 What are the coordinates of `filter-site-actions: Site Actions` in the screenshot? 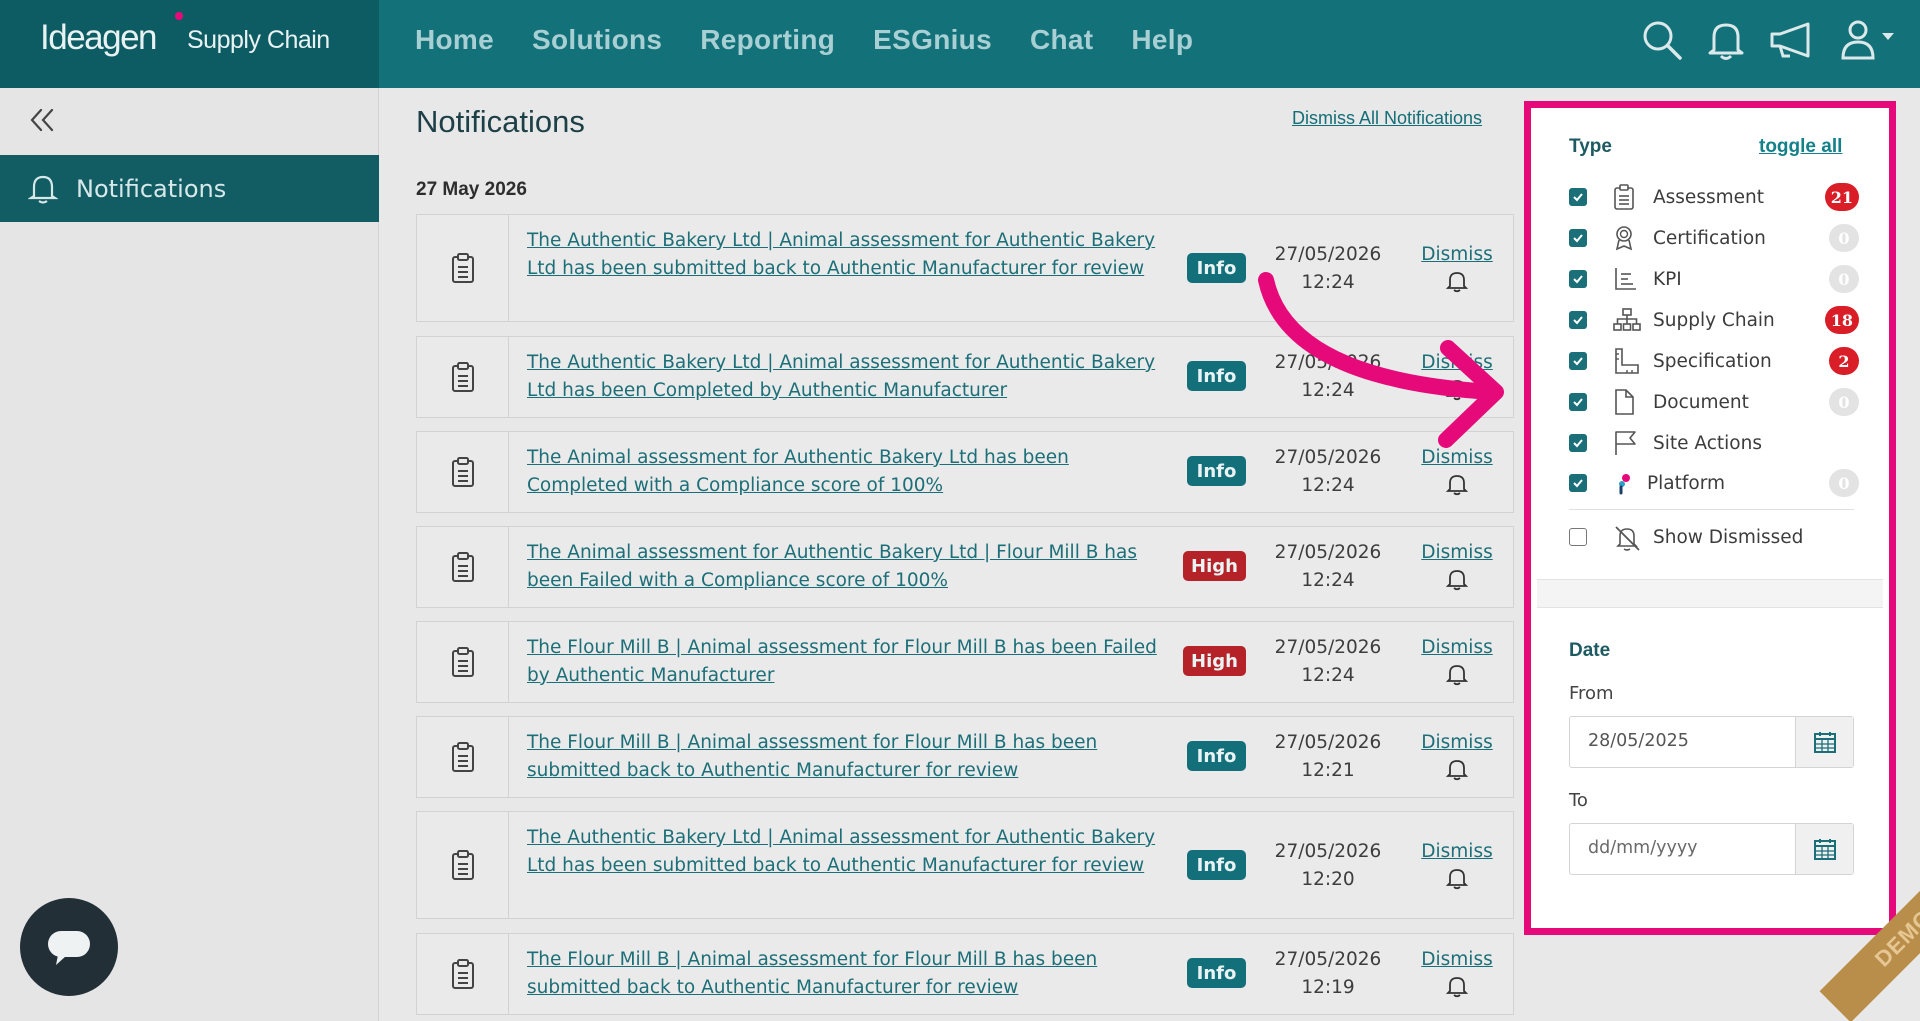 It's located at (1714, 443).